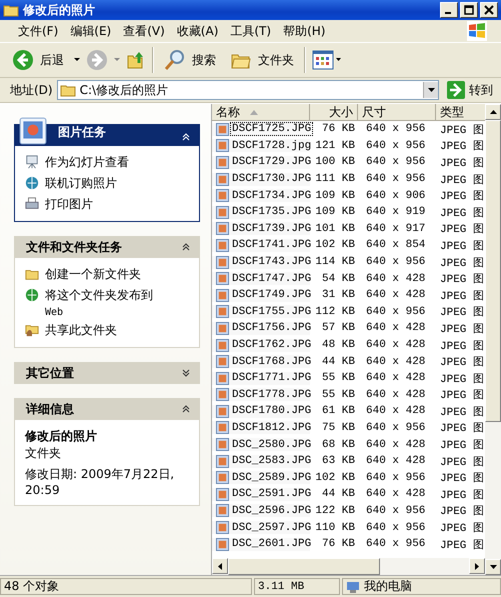 The width and height of the screenshot is (501, 597). I want to click on file-name: DSC_2601.JPG, so click(271, 544).